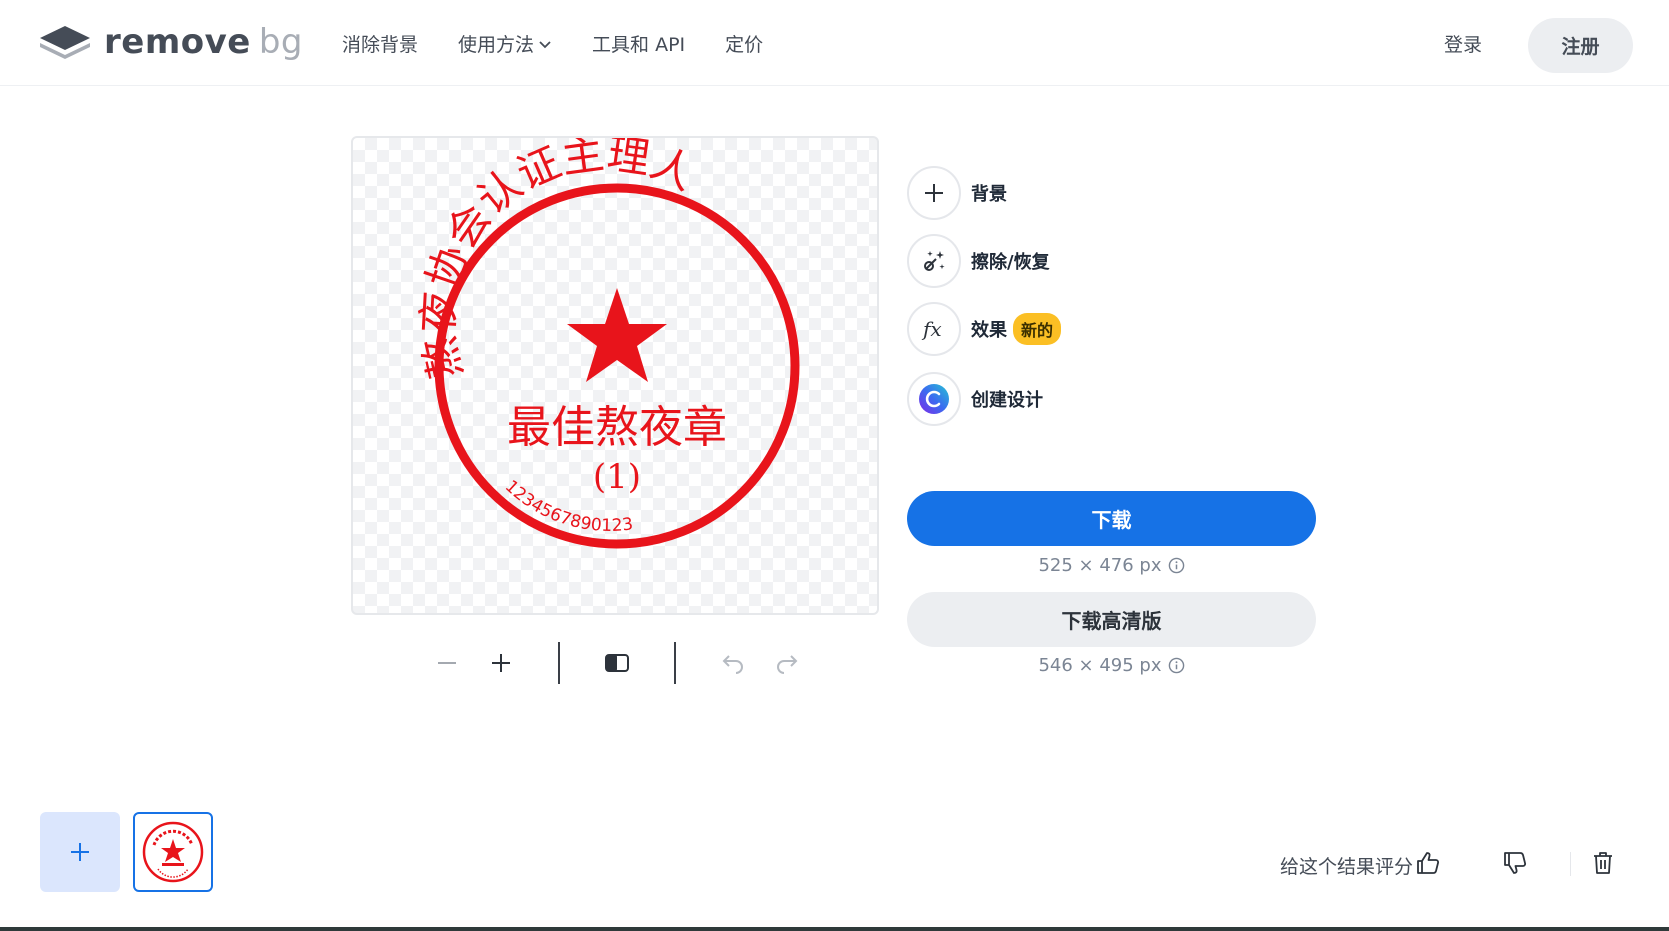  Describe the element at coordinates (65, 42) in the screenshot. I see `layers-logo-icon` at that location.